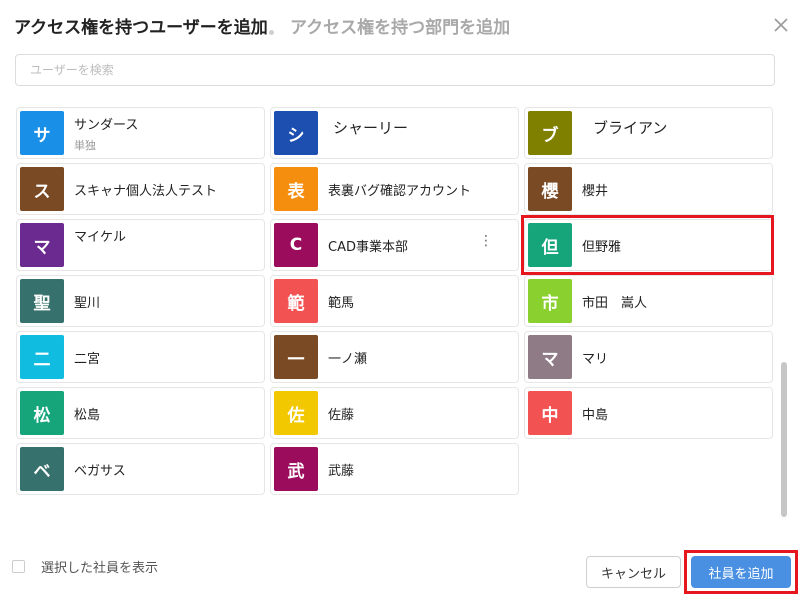 The image size is (809, 601). Describe the element at coordinates (42, 413) in the screenshot. I see `user-avatar: 松` at that location.